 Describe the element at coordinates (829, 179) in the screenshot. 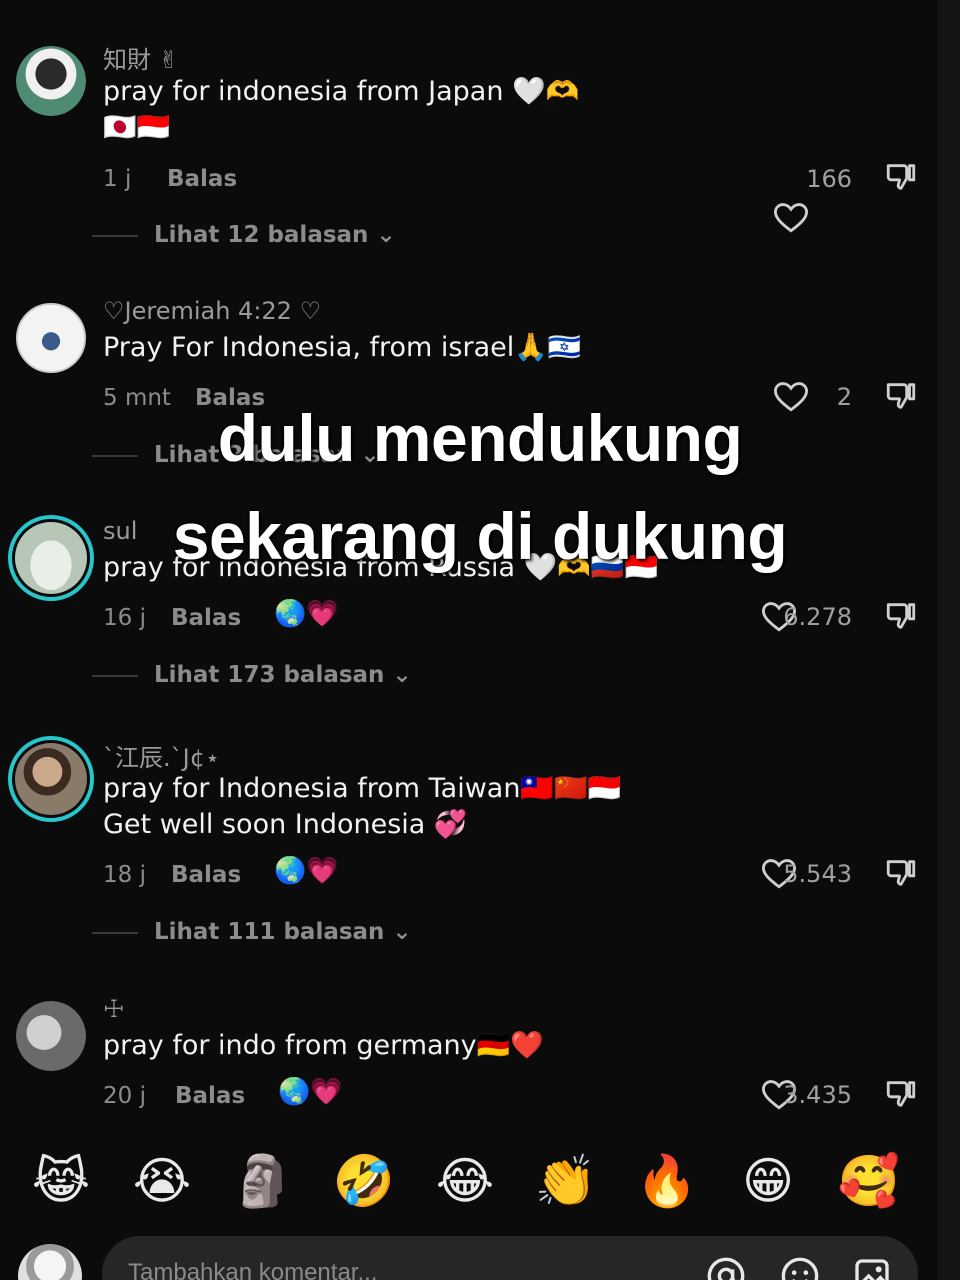

I see `like-count: 166` at that location.